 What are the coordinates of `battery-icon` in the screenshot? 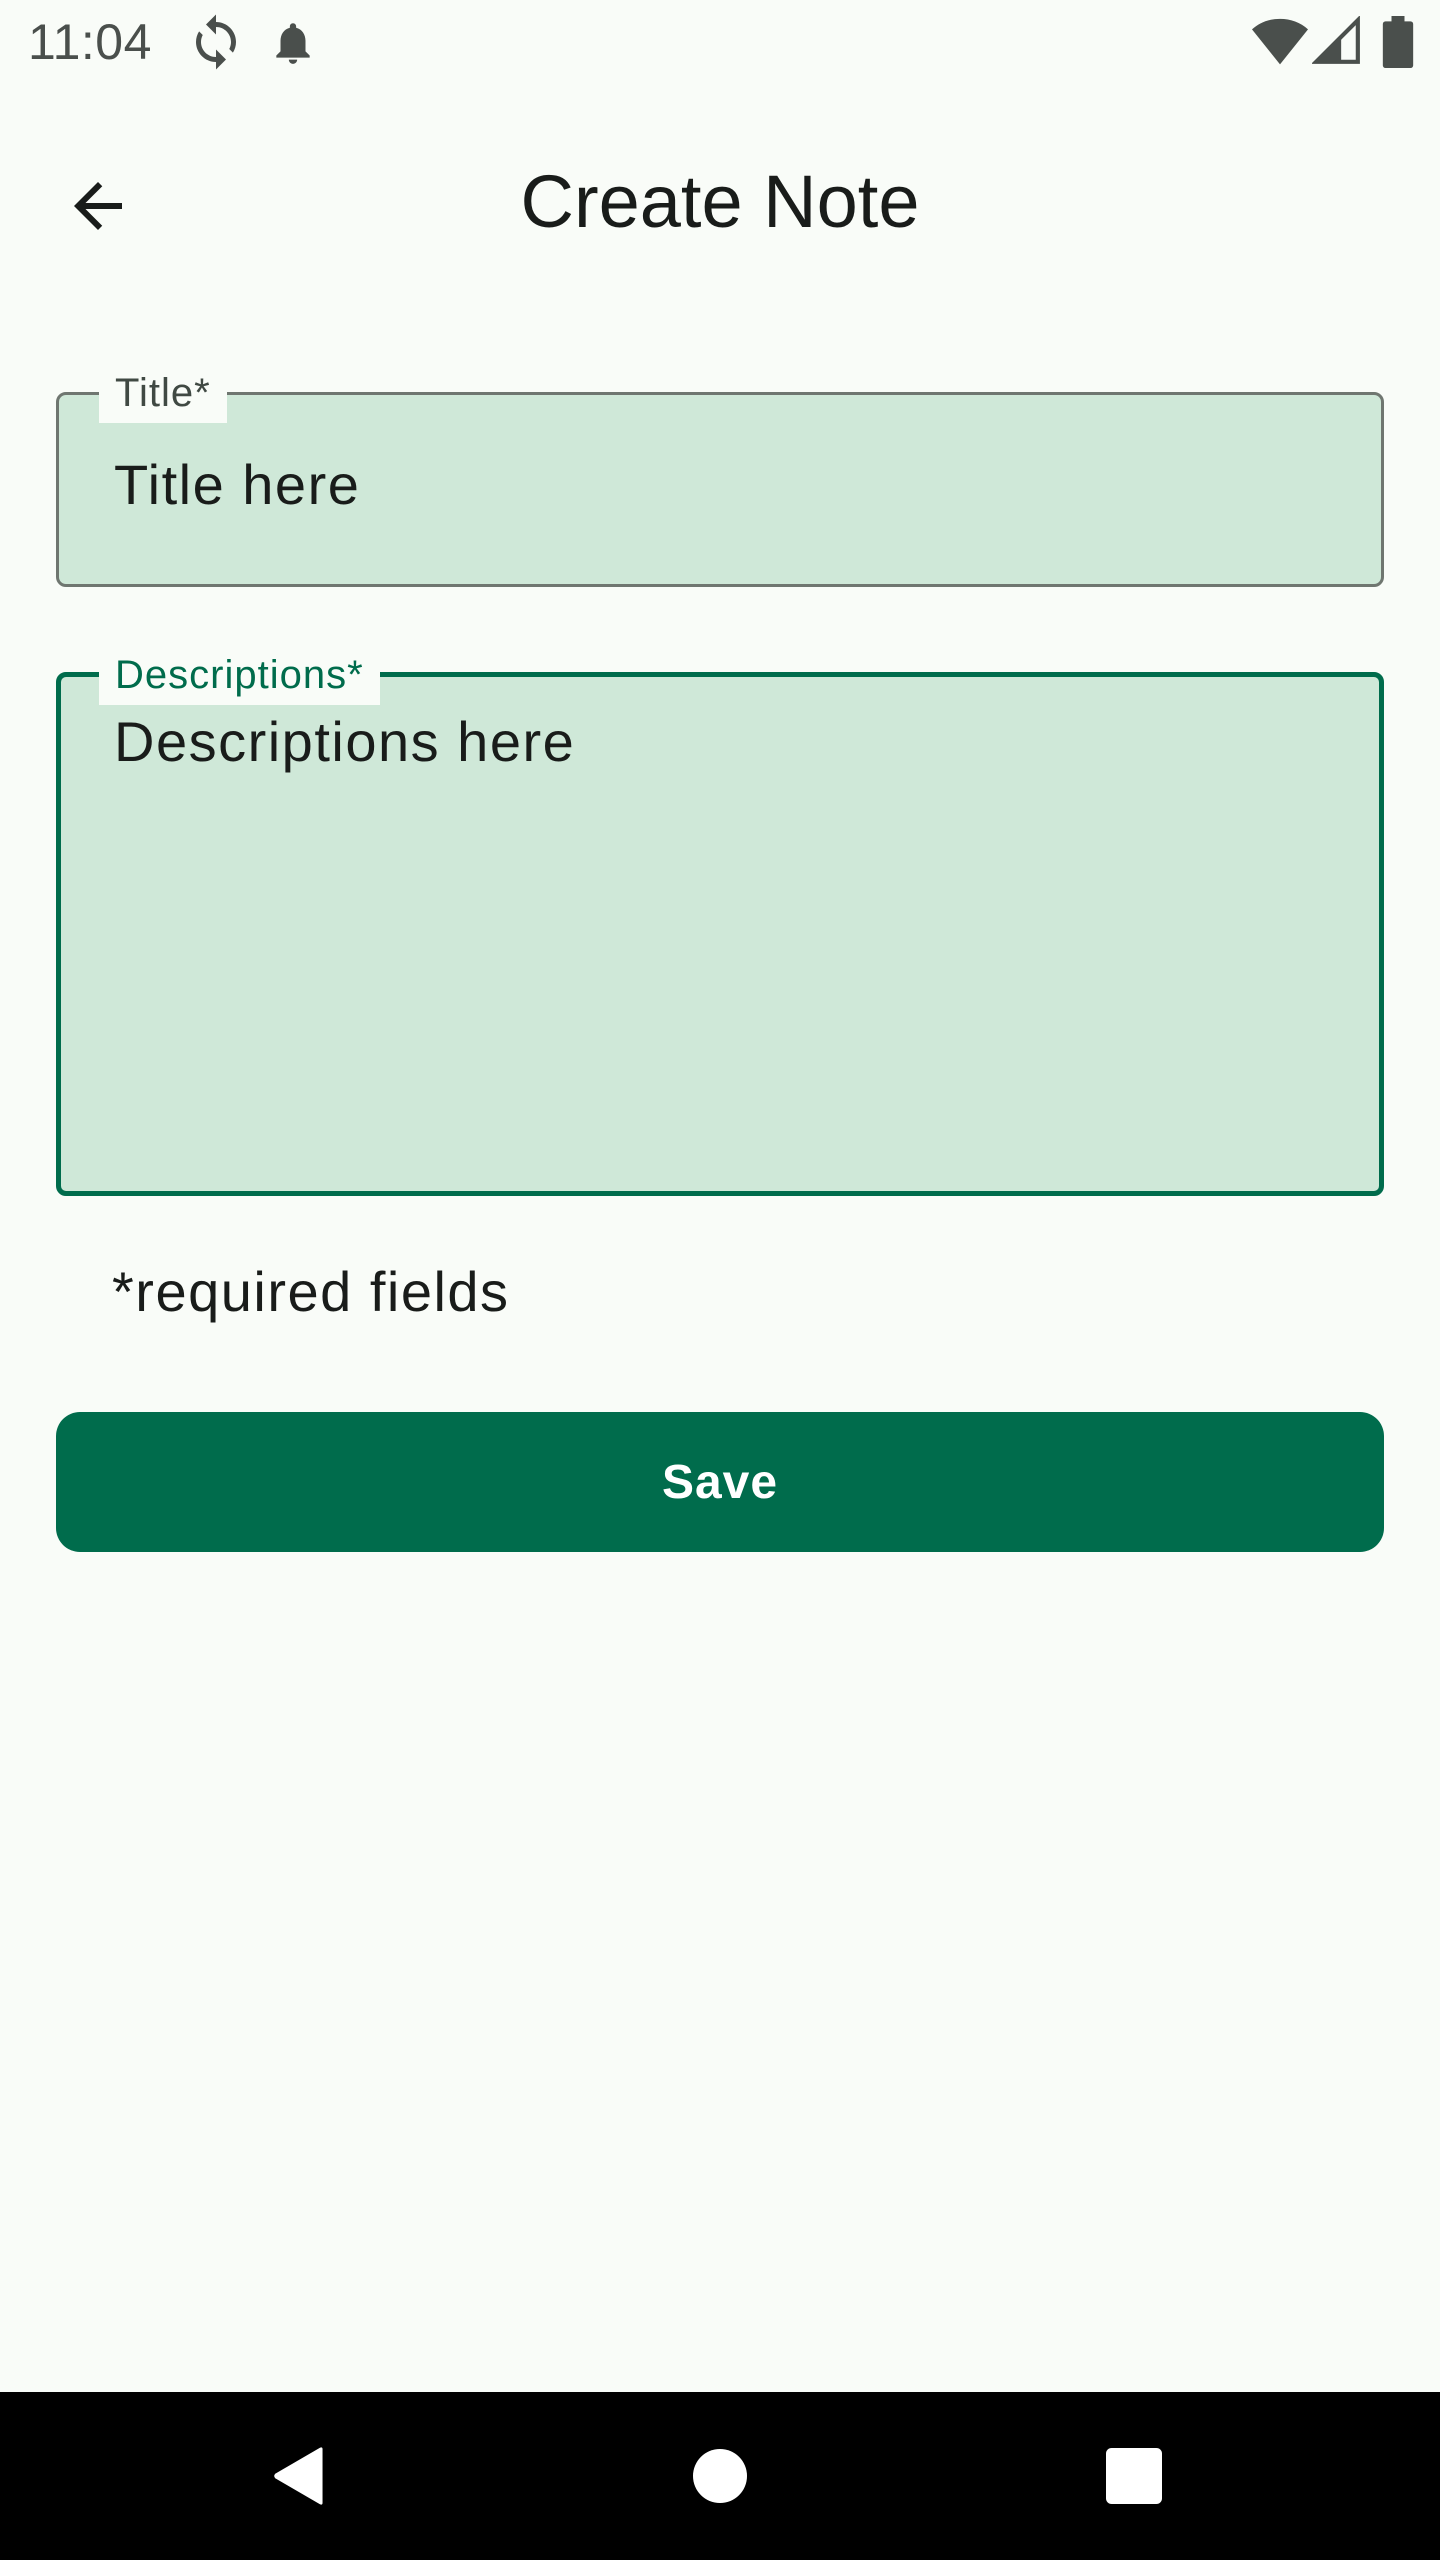 It's located at (1398, 42).